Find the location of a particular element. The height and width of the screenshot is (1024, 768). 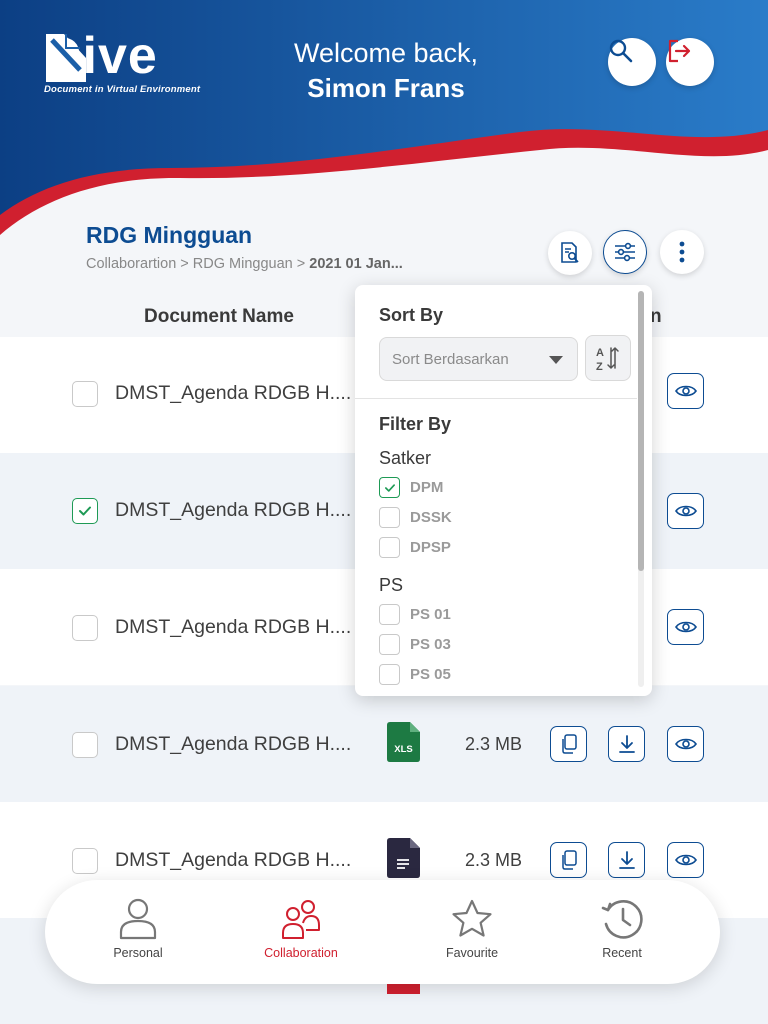

more-vertical-icon is located at coordinates (682, 252).